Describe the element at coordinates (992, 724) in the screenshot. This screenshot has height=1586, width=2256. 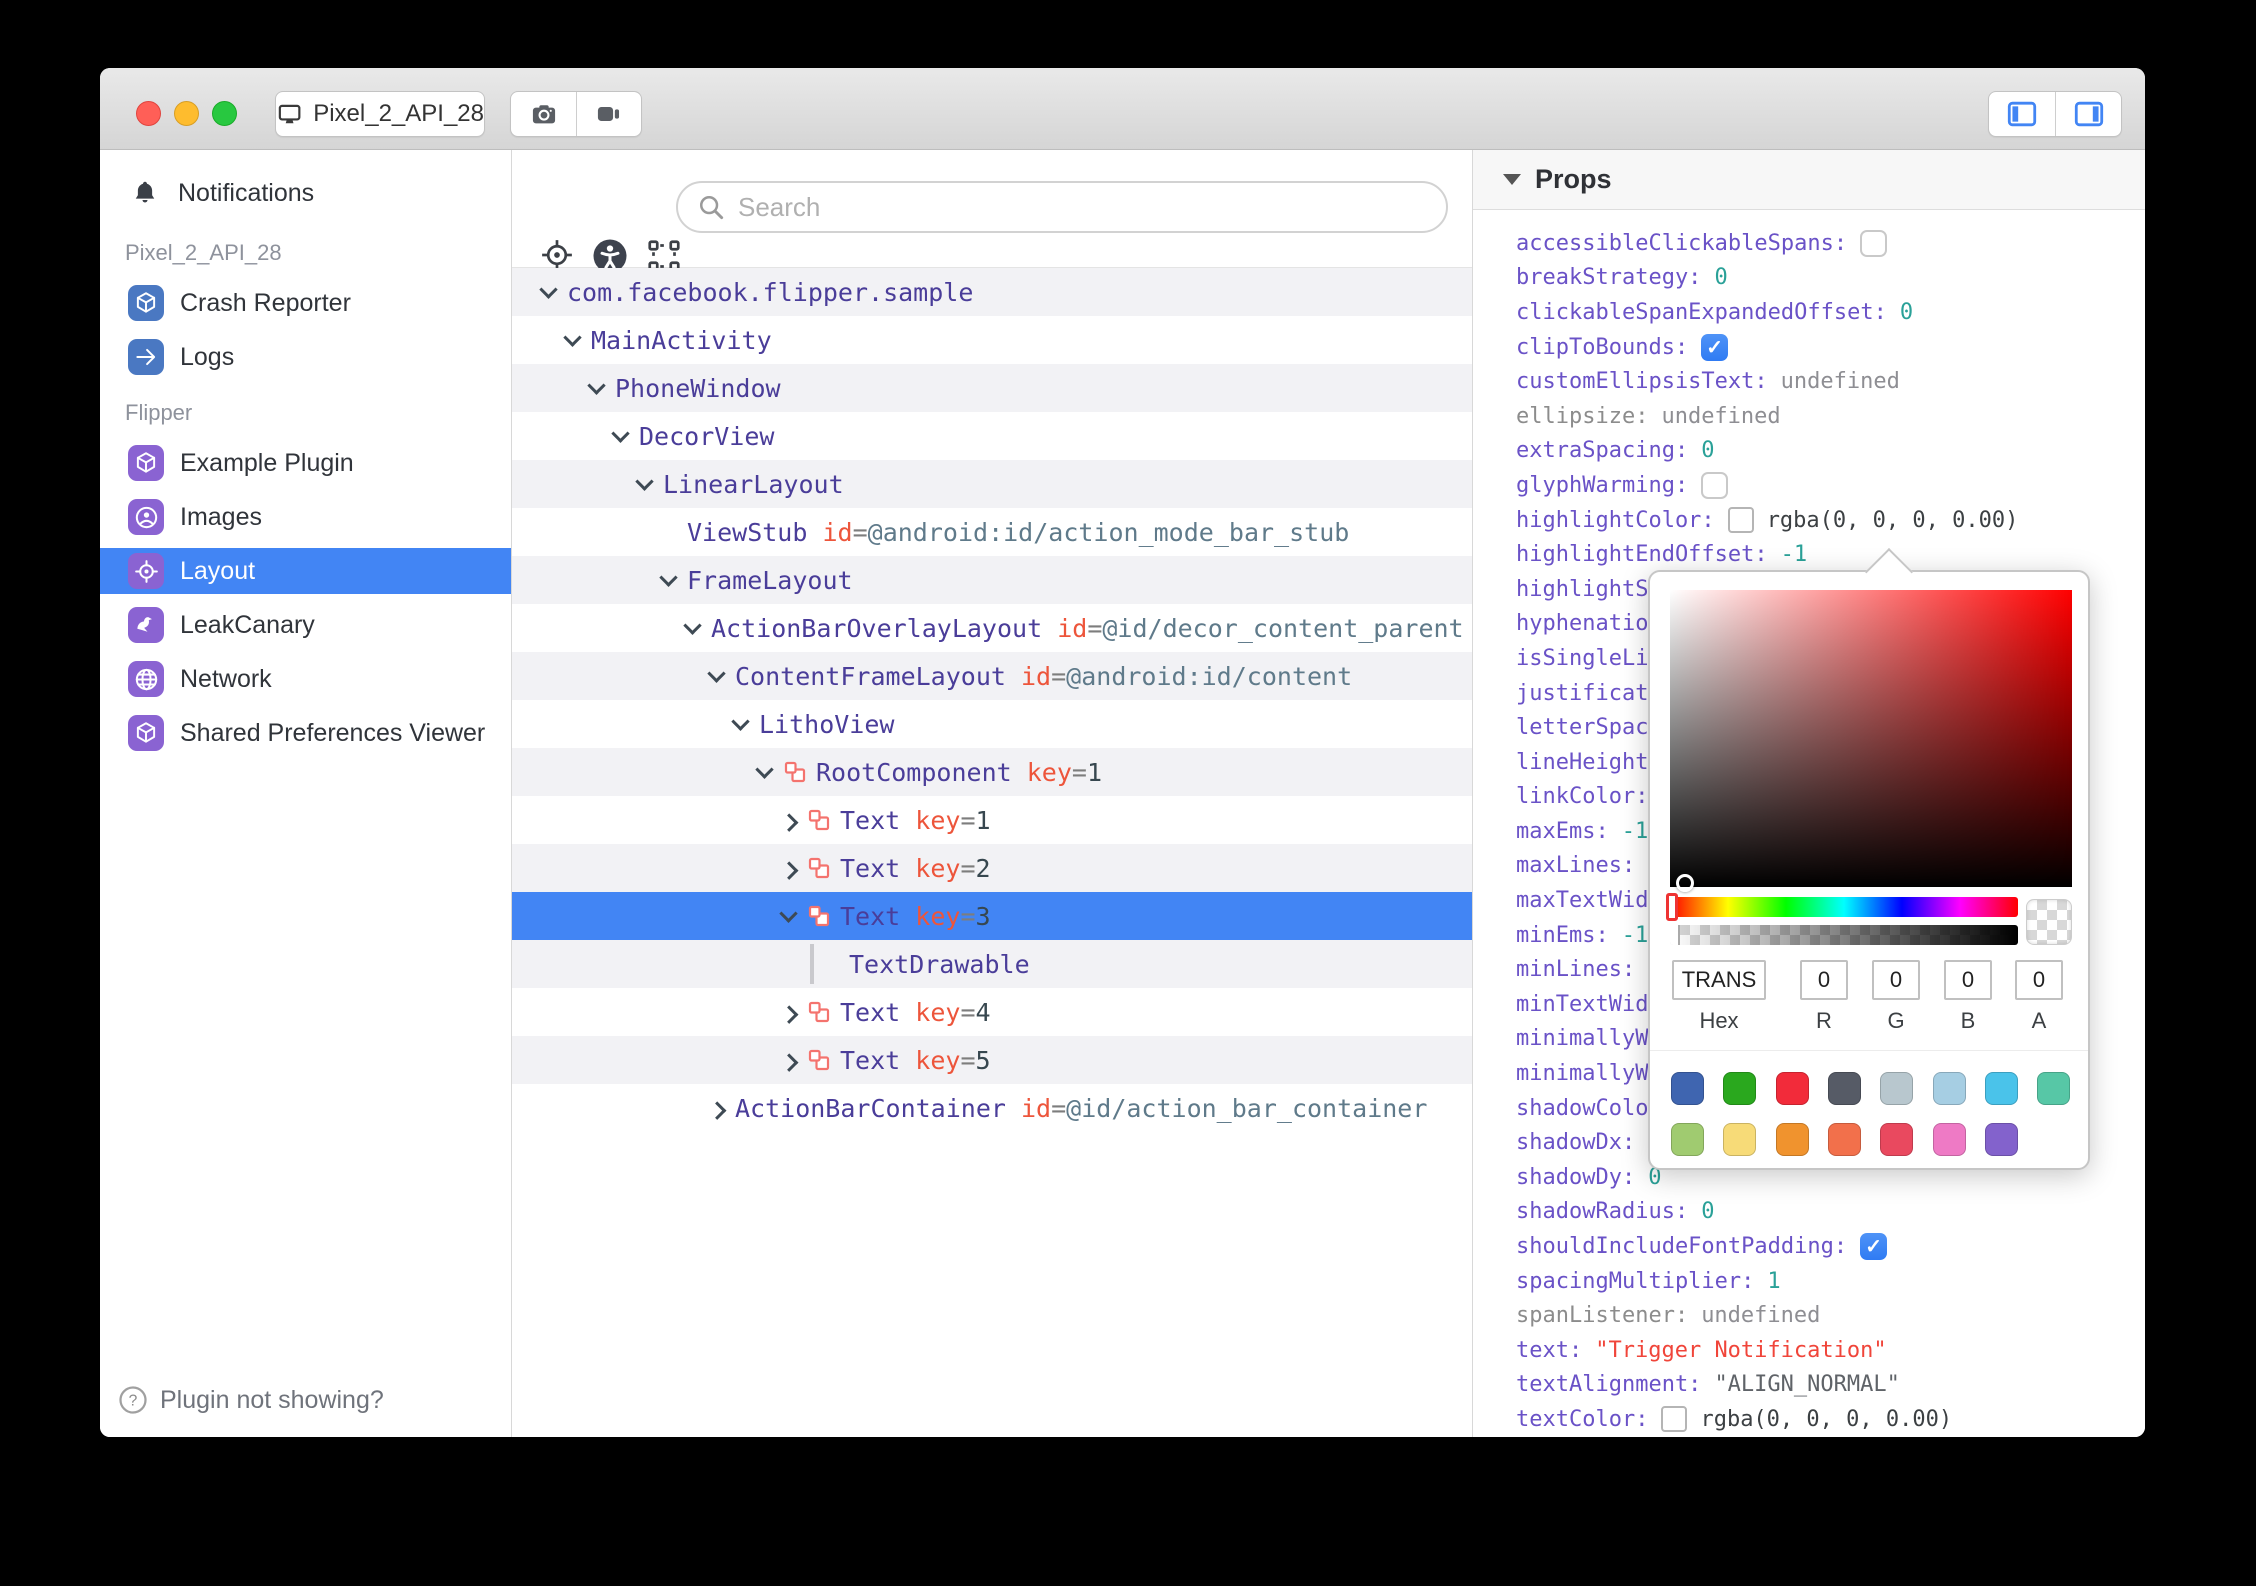
I see `tree-row-lithoview: LithoView` at that location.